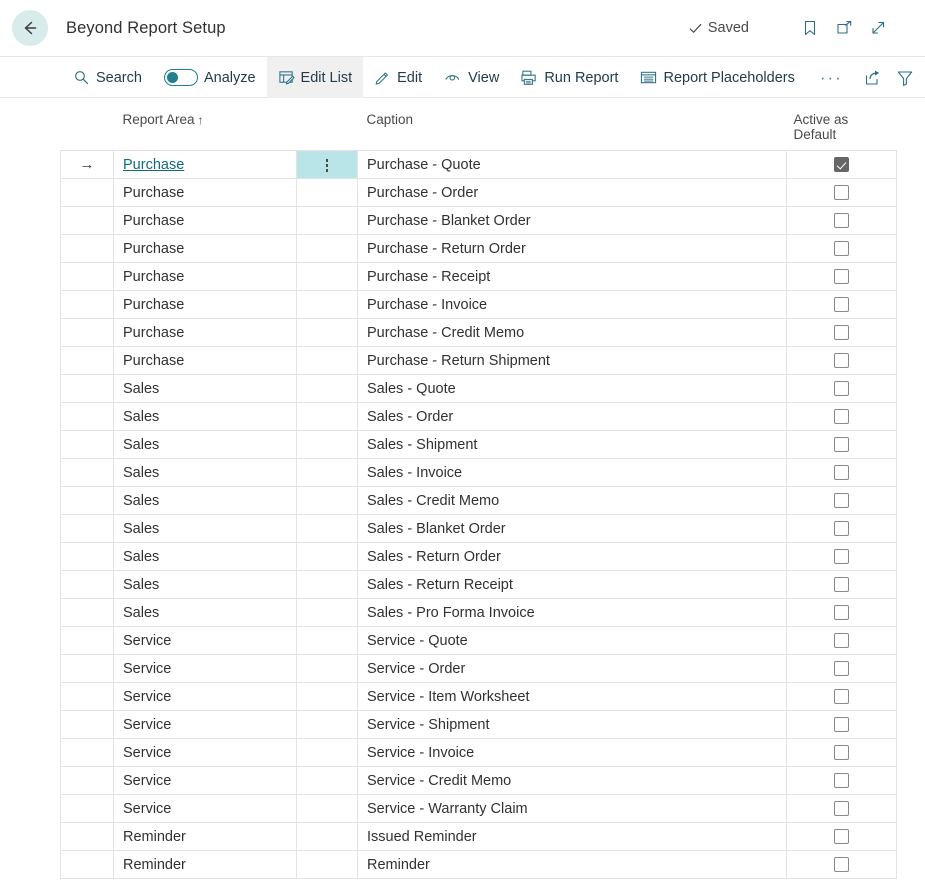 This screenshot has width=925, height=882. I want to click on filter-button, so click(905, 78).